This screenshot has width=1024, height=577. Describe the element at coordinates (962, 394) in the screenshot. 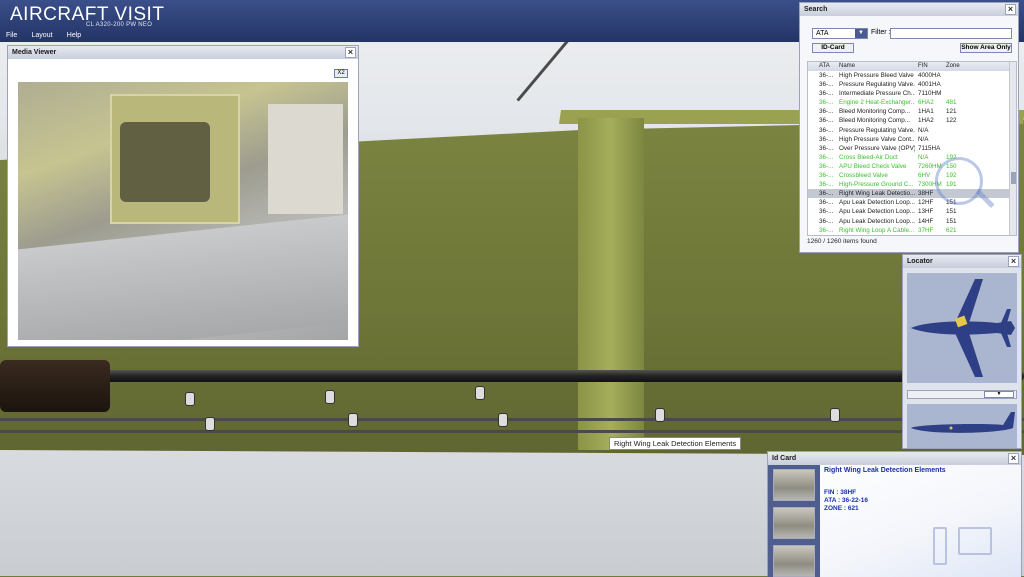

I see `view-dropdown: ▼` at that location.